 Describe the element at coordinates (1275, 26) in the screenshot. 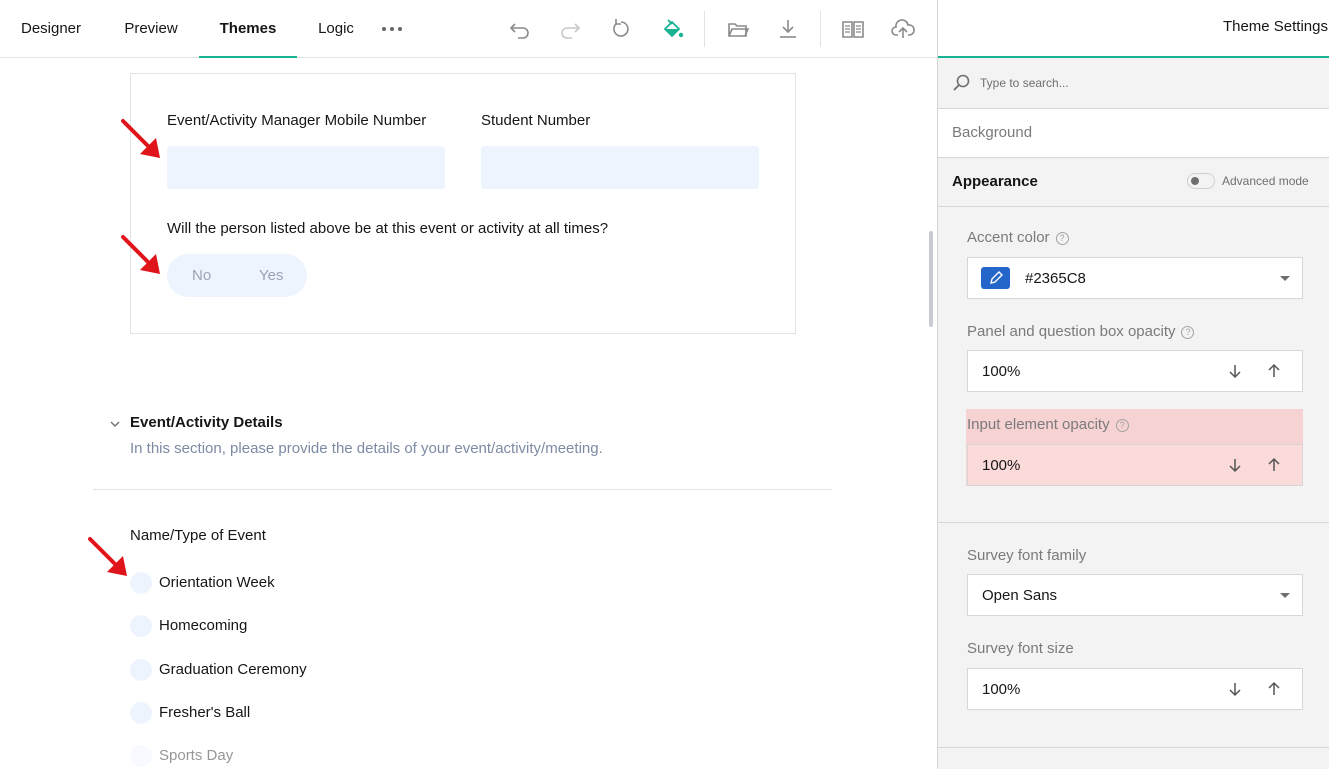

I see `sidebar-title: Theme Settings` at that location.